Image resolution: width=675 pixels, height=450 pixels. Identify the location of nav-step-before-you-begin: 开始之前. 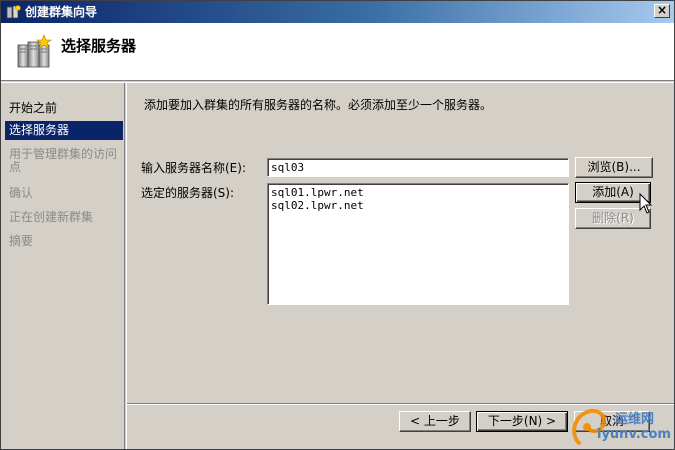
(64, 108).